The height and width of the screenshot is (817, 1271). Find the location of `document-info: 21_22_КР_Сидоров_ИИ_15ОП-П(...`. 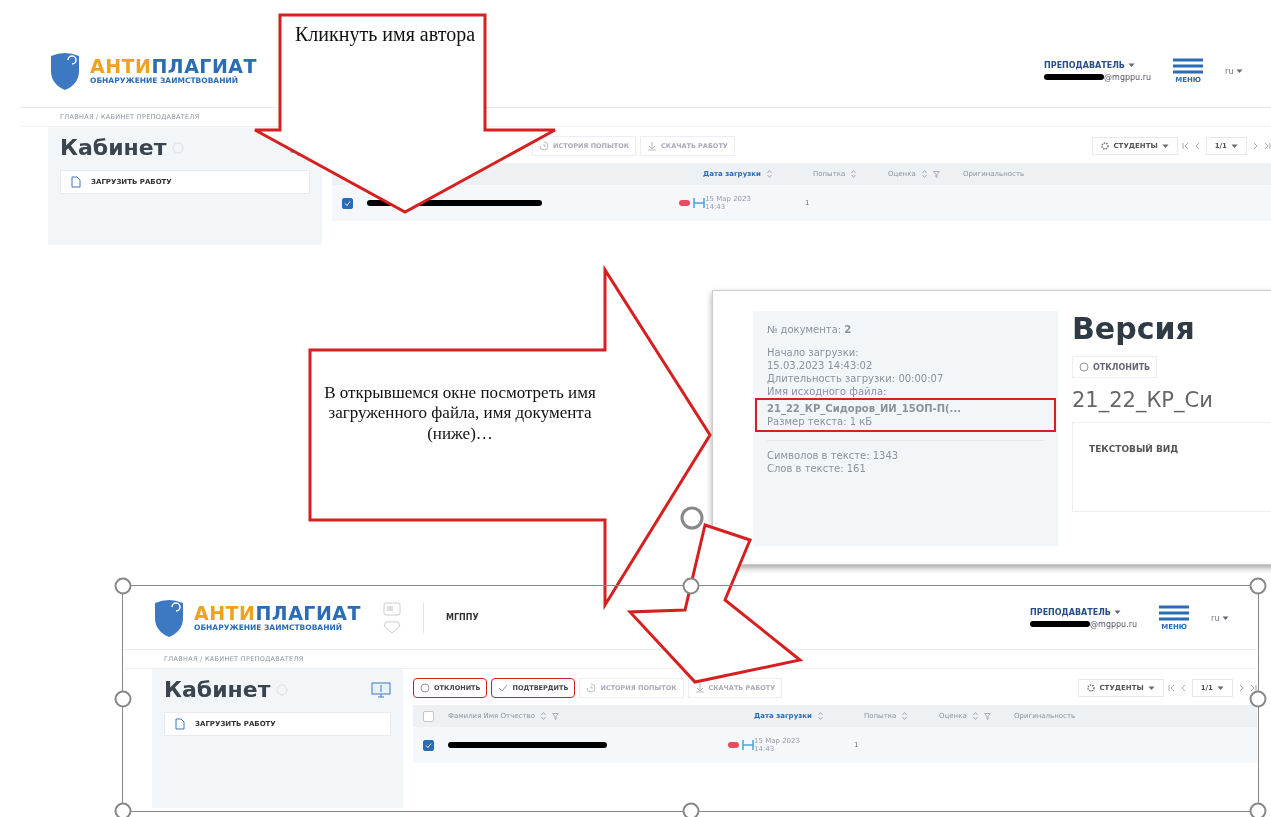

document-info: 21_22_КР_Сидоров_ИИ_15ОП-П(... is located at coordinates (864, 408).